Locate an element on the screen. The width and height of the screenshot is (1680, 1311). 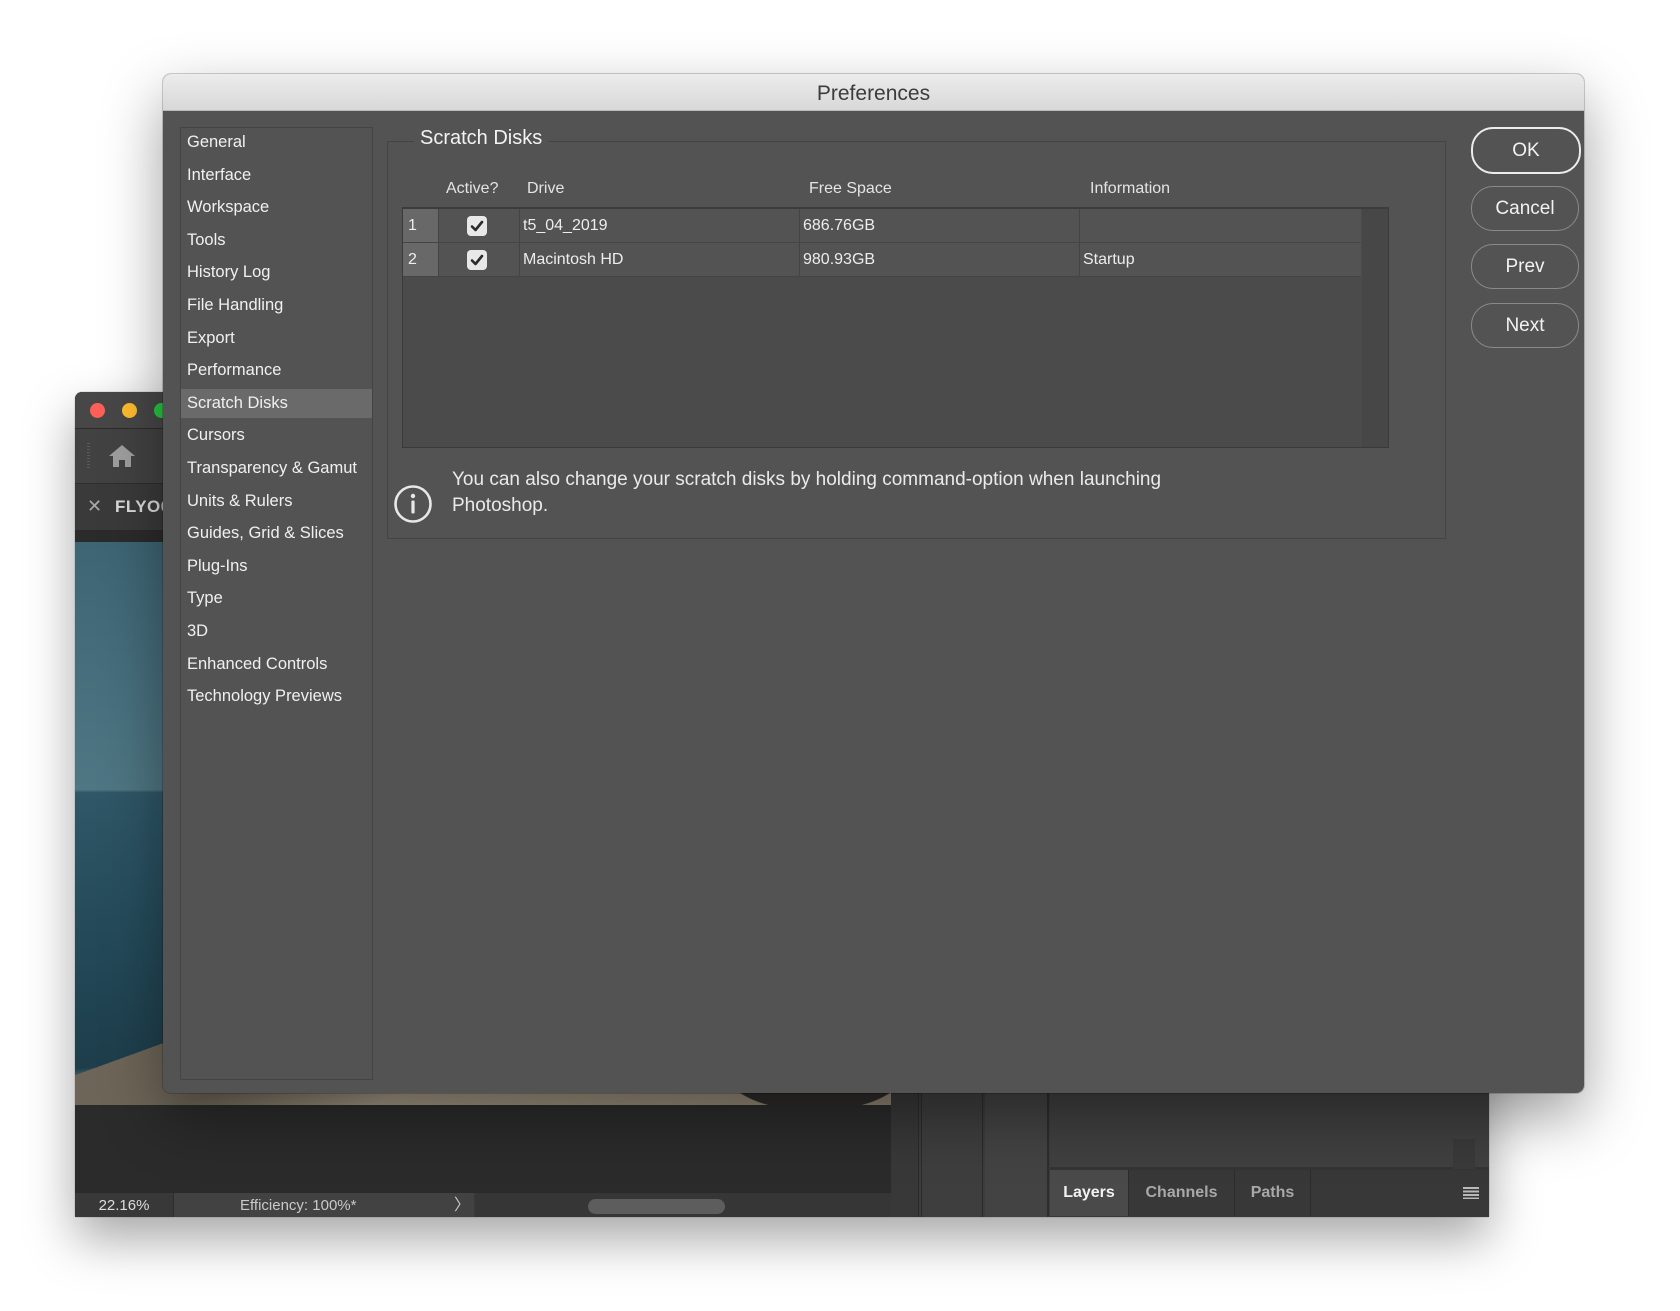
home-icon is located at coordinates (122, 456).